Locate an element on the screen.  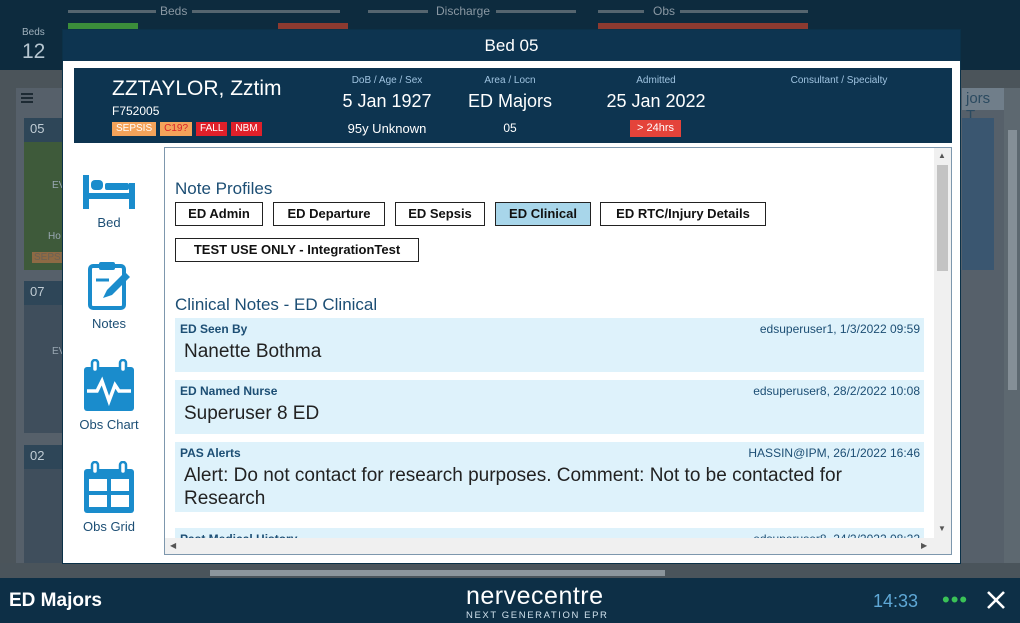
patient-name: ZZTAYLOR, Zztim is located at coordinates (197, 88).